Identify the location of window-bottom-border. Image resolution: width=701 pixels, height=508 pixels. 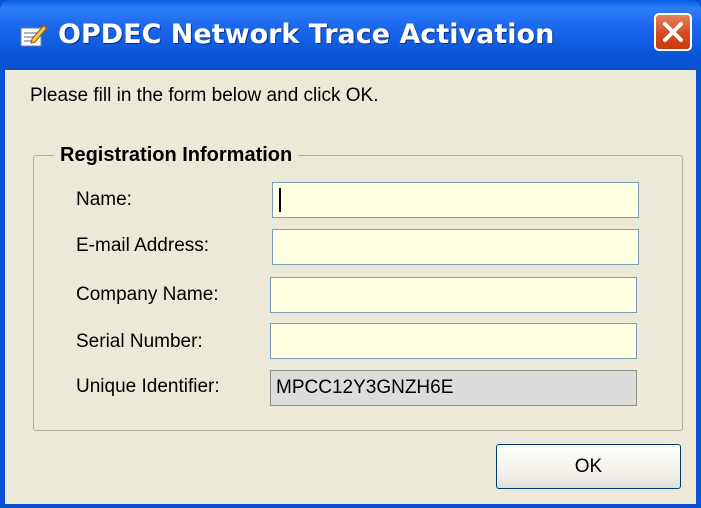
(350, 506).